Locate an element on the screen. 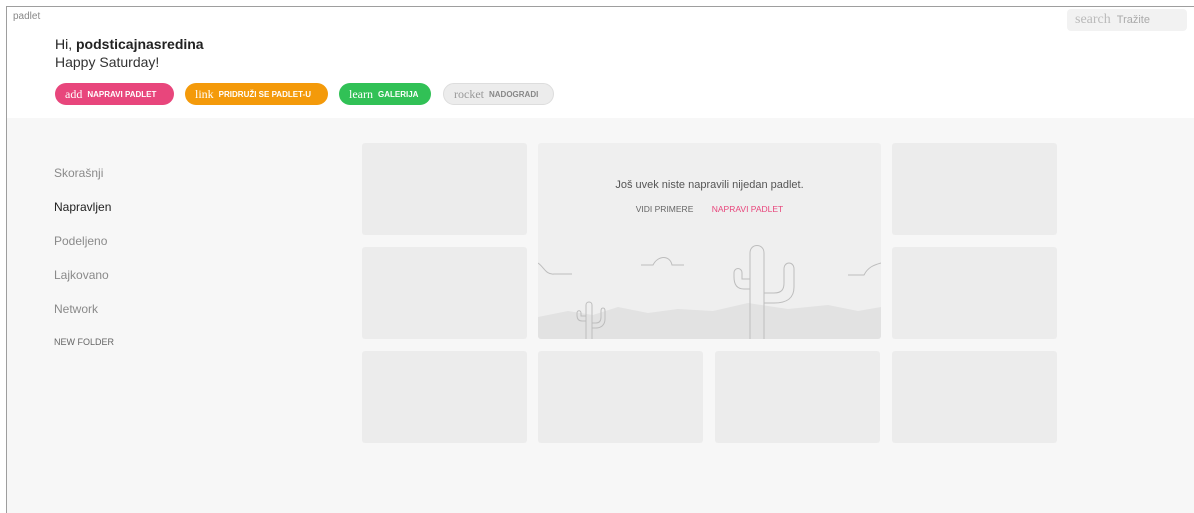 The image size is (1194, 513). link-icon: link is located at coordinates (204, 93).